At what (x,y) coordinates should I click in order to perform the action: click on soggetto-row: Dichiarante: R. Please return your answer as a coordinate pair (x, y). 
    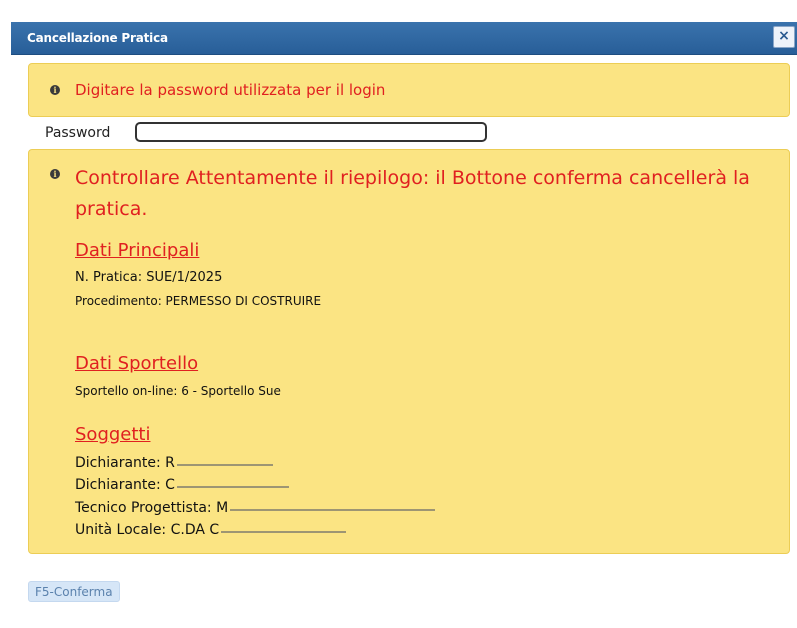
    Looking at the image, I should click on (174, 463).